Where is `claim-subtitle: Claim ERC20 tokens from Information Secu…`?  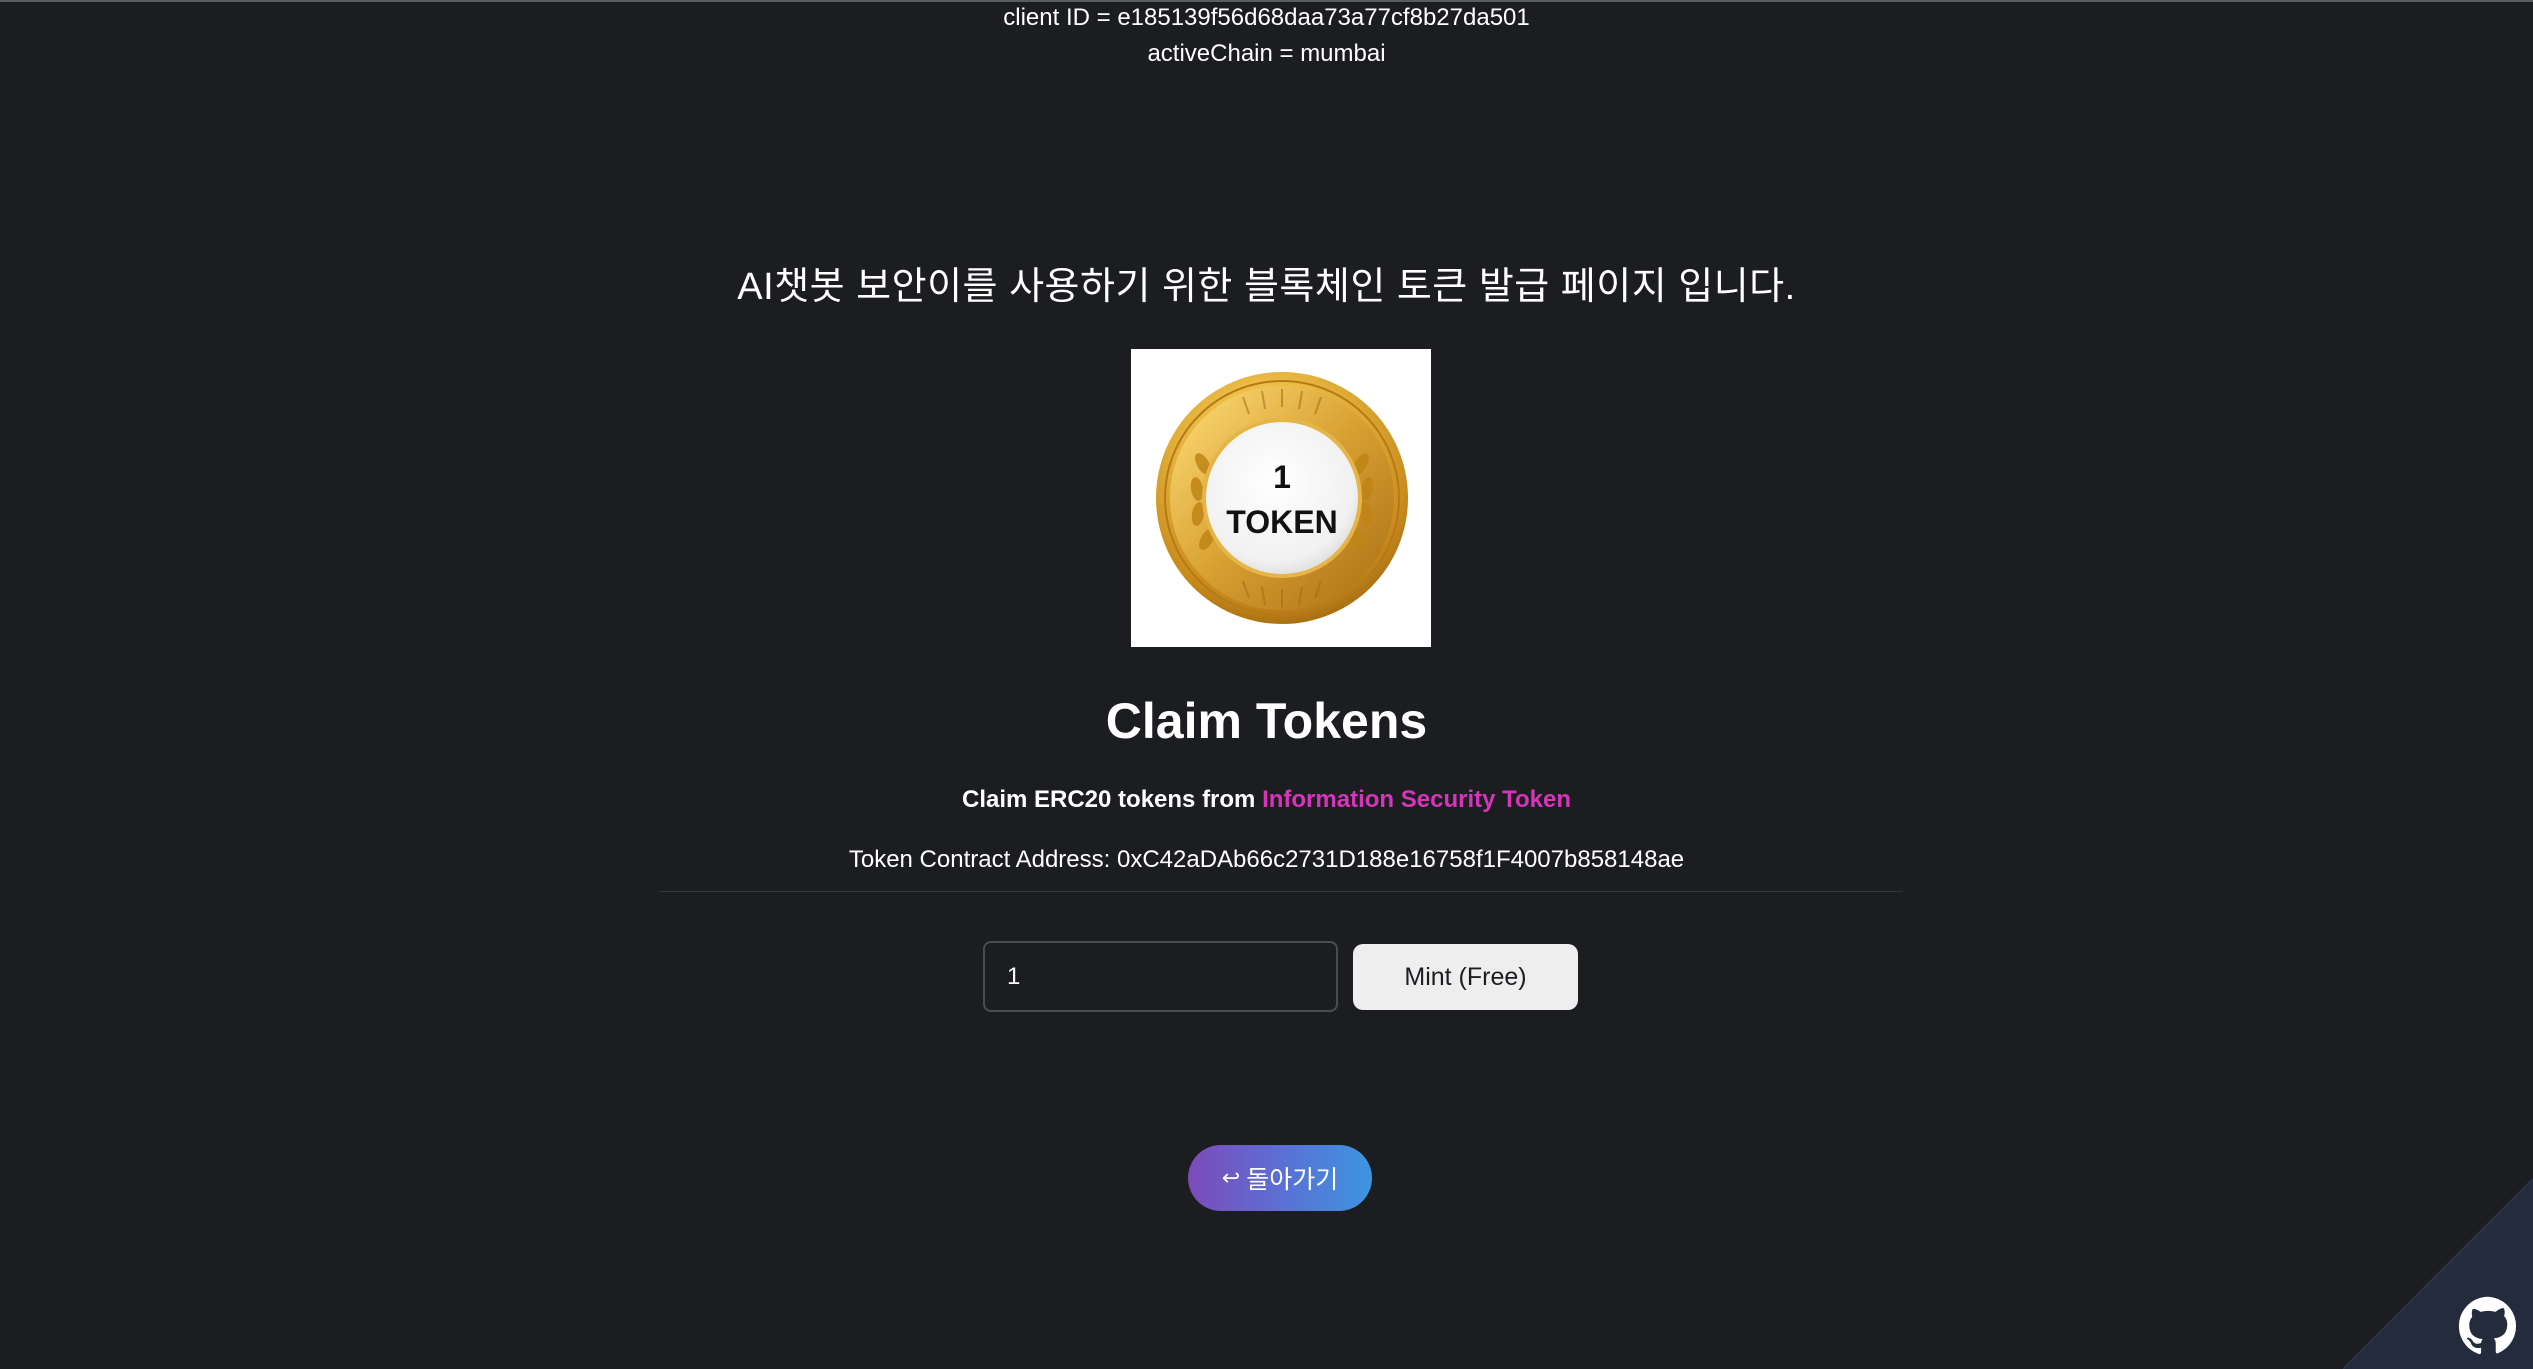
claim-subtitle: Claim ERC20 tokens from Information Secu… is located at coordinates (1266, 800).